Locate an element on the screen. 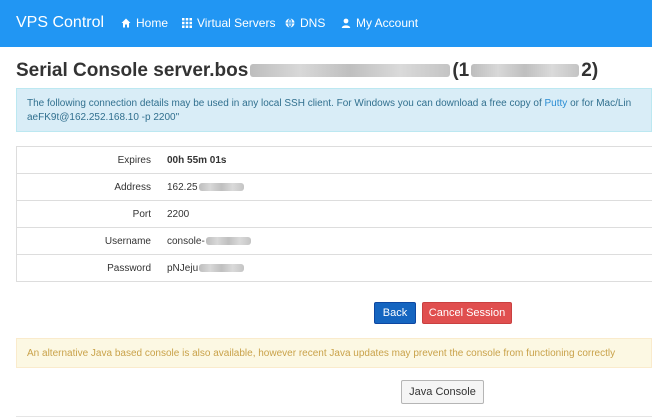  table-row: Username console- is located at coordinates (334, 241).